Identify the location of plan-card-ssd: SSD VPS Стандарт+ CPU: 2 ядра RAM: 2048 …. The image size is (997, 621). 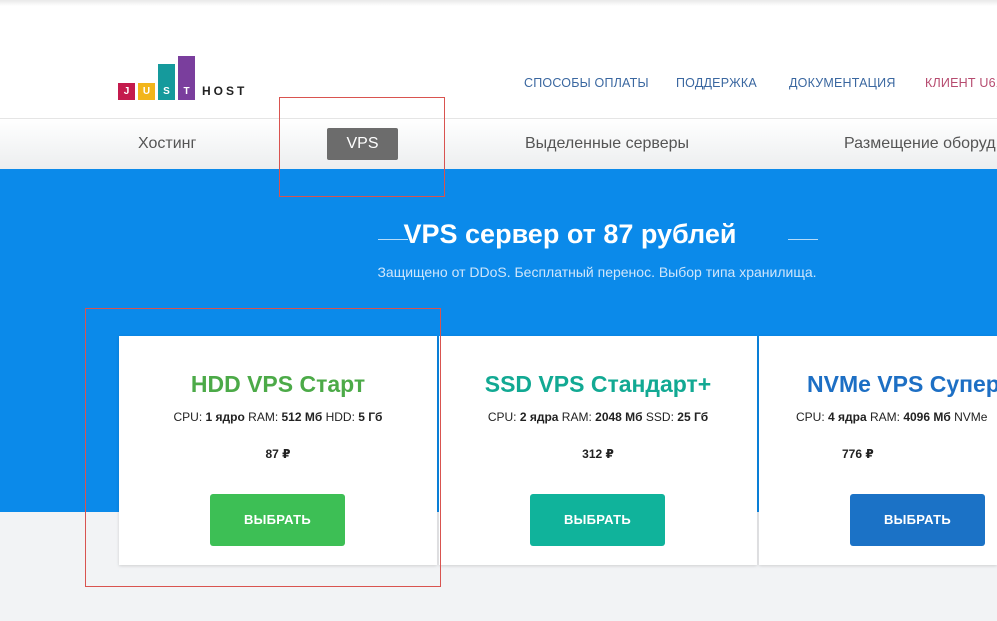
(598, 450).